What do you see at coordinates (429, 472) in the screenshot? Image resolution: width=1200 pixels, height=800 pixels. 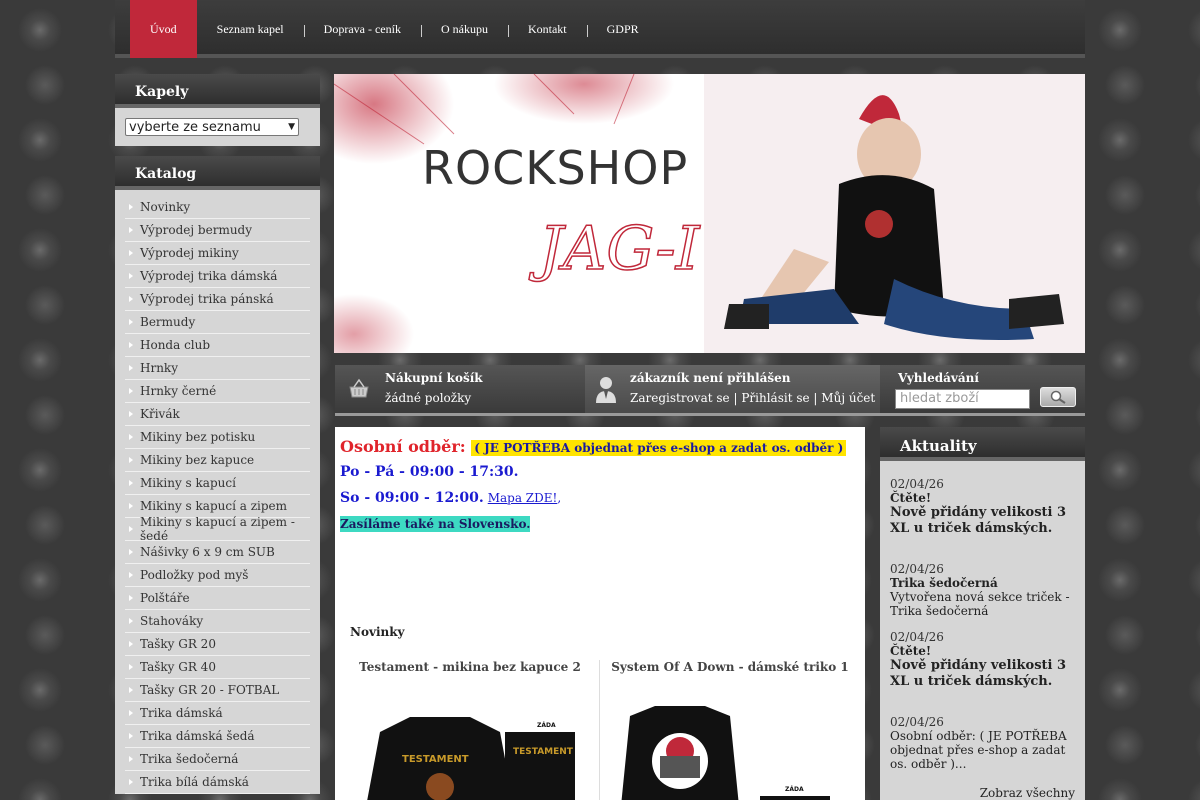 I see `hours-weekday: Po - Pá - 09:00 - 17:30.` at bounding box center [429, 472].